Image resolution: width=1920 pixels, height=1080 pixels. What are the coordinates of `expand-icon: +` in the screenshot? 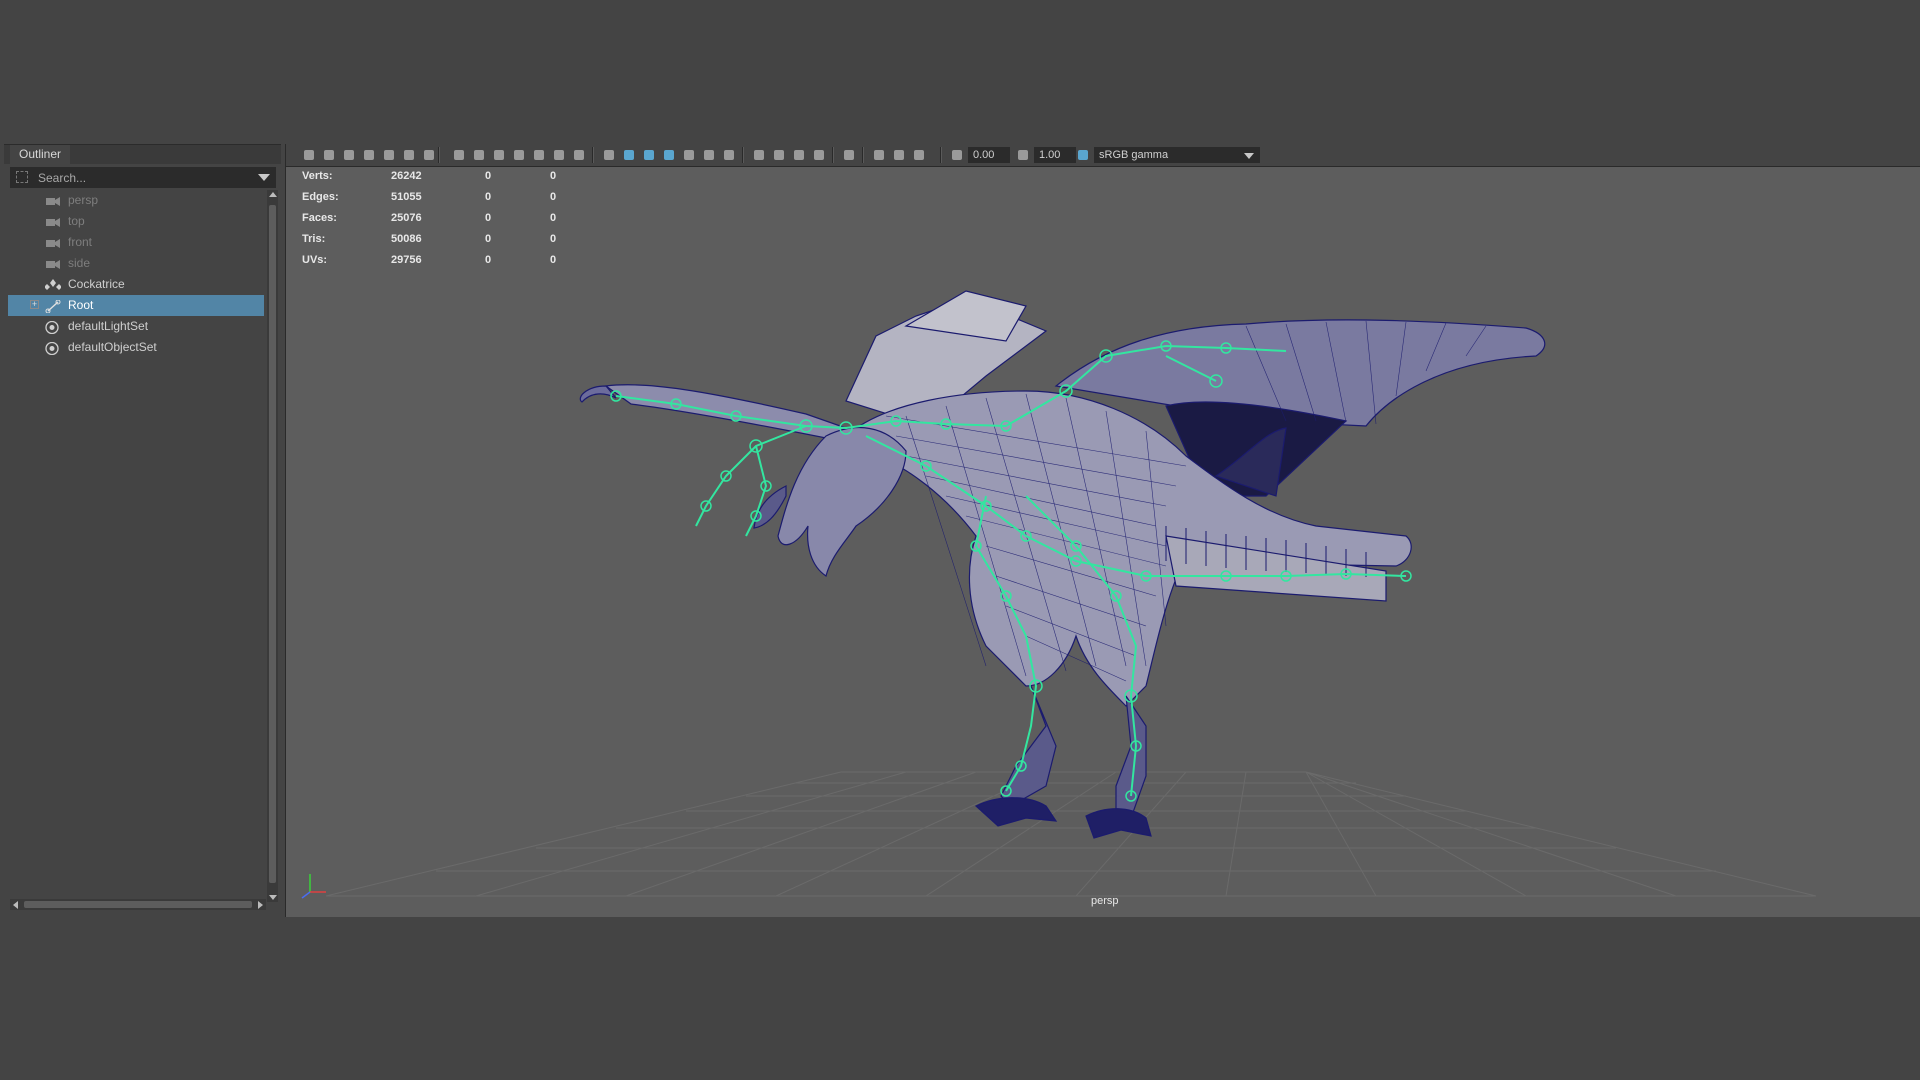 It's located at (34, 304).